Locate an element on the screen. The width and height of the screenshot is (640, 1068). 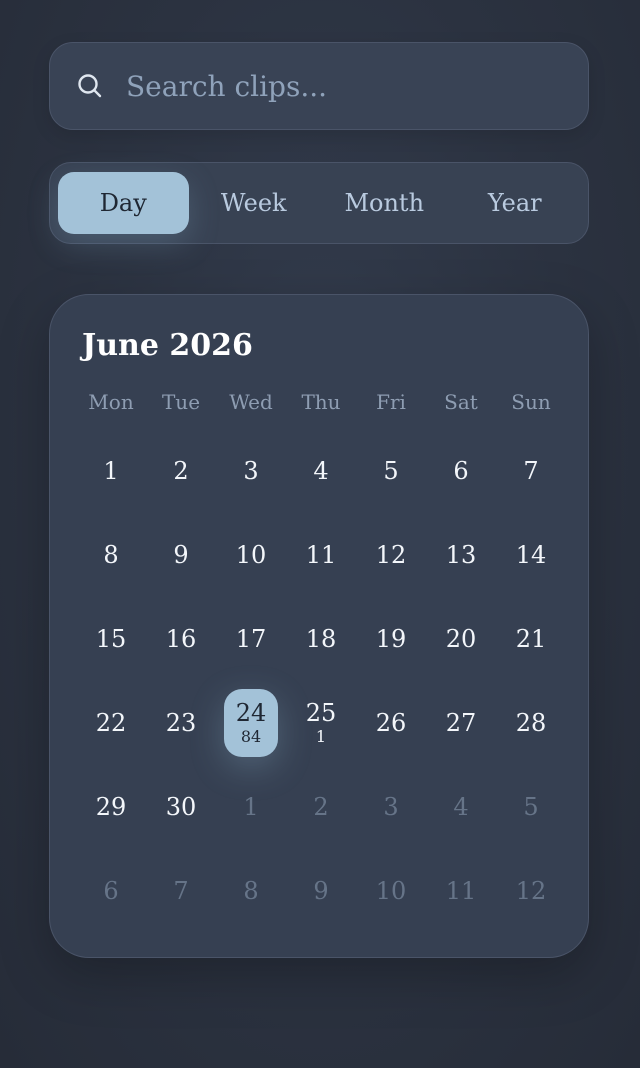
calendar-day-number: 15 is located at coordinates (111, 639).